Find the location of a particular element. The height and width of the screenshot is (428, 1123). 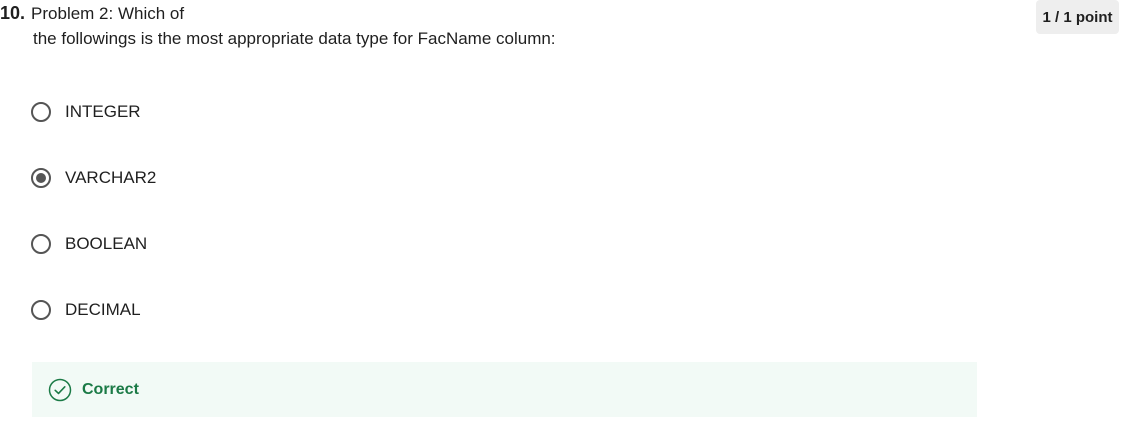

option-decimal: DECIMAL is located at coordinates (231, 310).